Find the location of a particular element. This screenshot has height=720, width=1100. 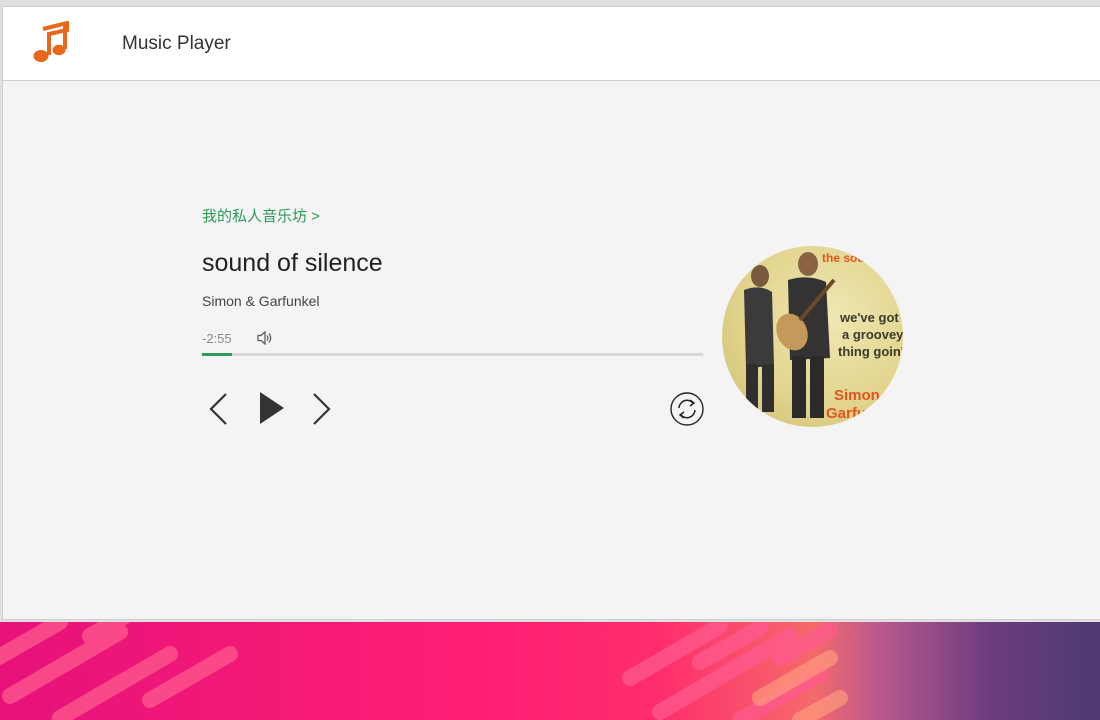

cover-text-line-3: thing goin' is located at coordinates (870, 351).